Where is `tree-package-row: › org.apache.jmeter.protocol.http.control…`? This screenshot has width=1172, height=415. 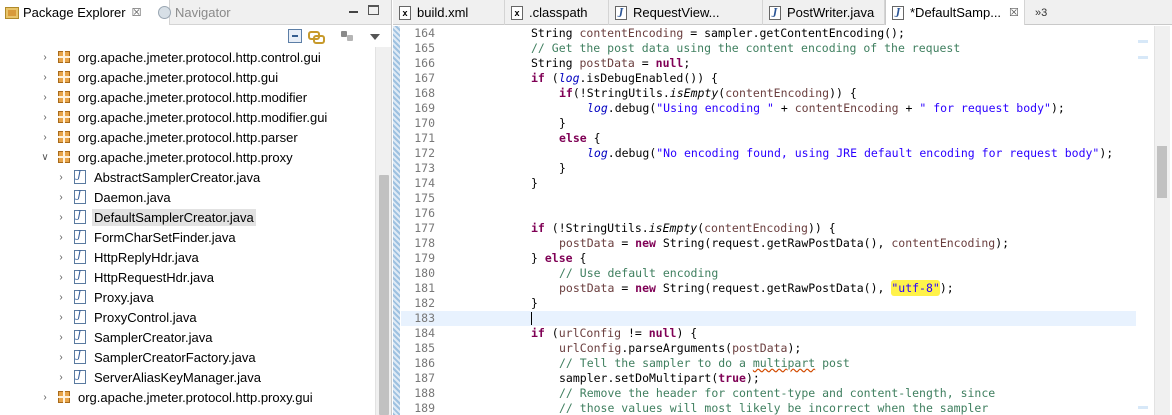
tree-package-row: › org.apache.jmeter.protocol.http.control… is located at coordinates (188, 57).